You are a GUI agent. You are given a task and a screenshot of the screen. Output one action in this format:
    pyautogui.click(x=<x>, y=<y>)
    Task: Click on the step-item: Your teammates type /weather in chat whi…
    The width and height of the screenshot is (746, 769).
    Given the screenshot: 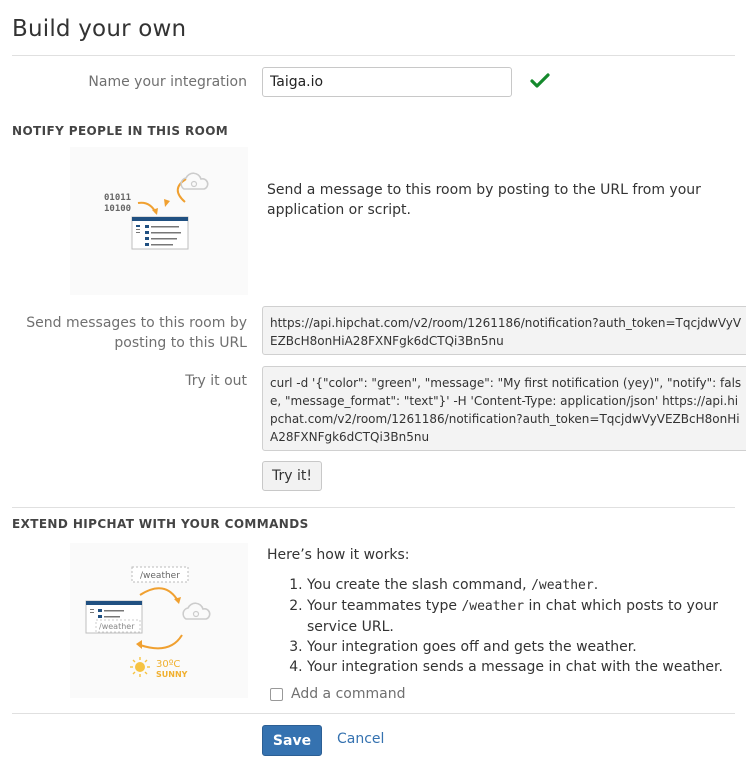 What is the action you would take?
    pyautogui.click(x=522, y=616)
    